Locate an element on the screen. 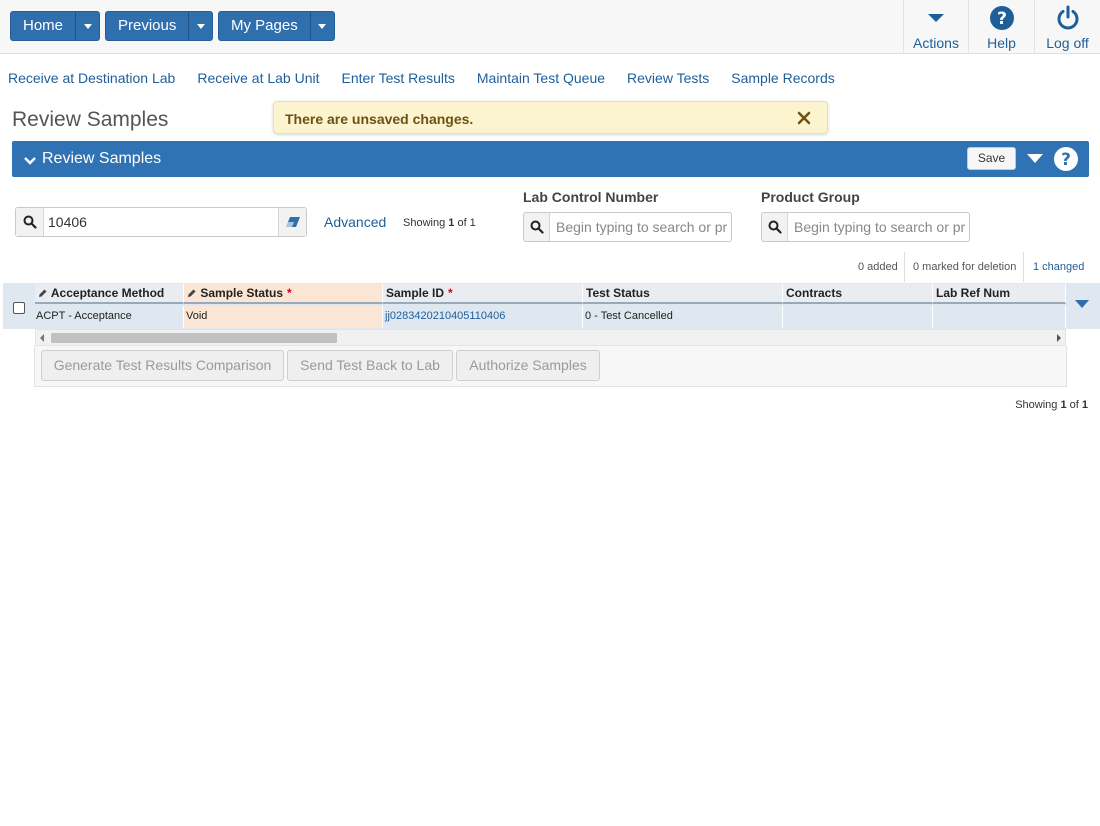  cell-contracts is located at coordinates (858, 317).